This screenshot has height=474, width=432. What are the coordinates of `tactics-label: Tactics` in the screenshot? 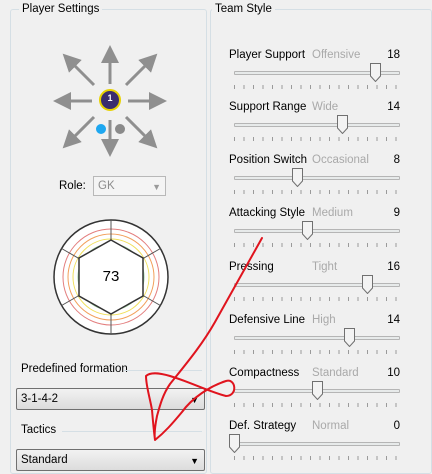 It's located at (39, 430).